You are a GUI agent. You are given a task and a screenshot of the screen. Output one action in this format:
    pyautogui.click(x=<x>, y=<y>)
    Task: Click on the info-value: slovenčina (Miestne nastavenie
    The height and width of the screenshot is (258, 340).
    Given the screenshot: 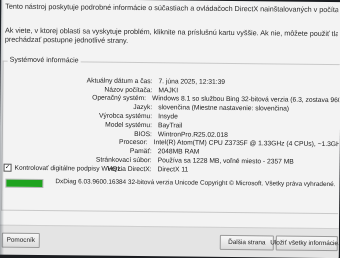 What is the action you would take?
    pyautogui.click(x=224, y=108)
    